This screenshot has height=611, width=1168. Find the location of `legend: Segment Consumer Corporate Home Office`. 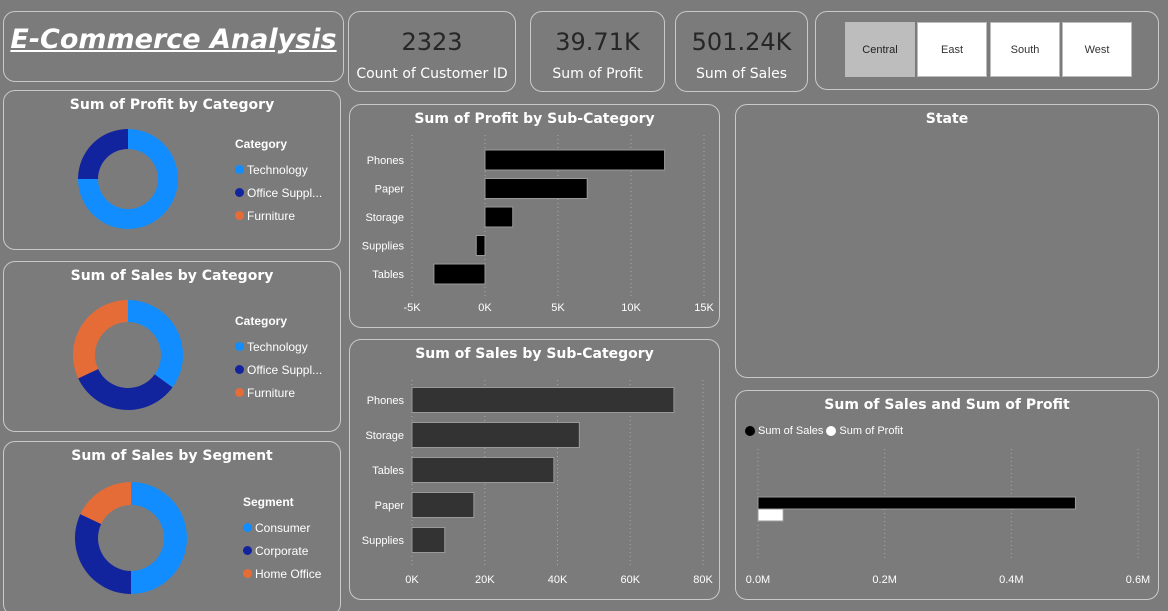

legend: Segment Consumer Corporate Home Office is located at coordinates (282, 540).